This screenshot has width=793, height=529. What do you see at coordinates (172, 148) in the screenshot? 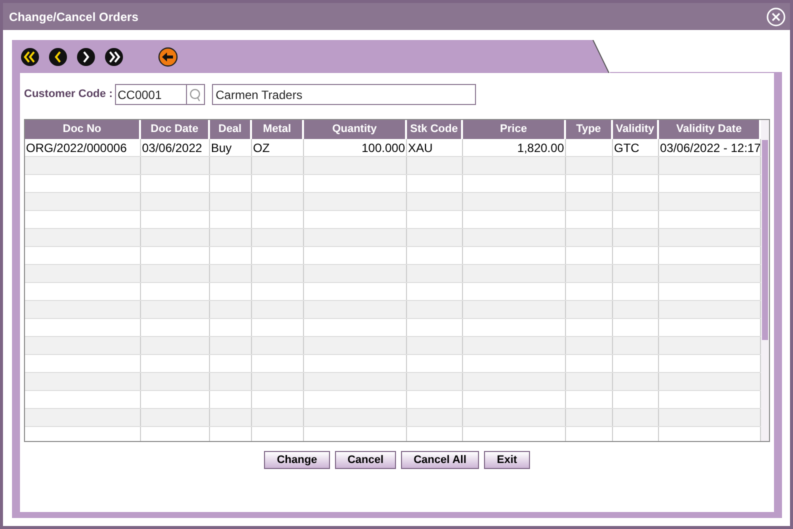
I see `table-cell-text: 03/06/2022` at bounding box center [172, 148].